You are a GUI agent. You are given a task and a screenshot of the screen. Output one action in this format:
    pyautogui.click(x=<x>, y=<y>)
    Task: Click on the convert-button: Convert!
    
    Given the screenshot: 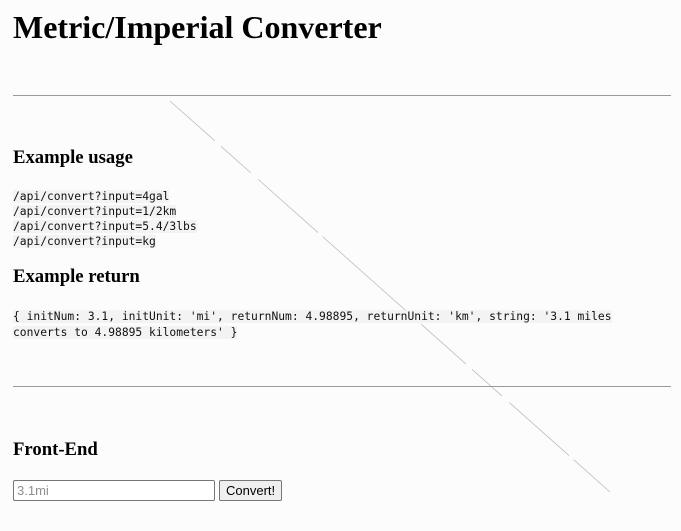 What is the action you would take?
    pyautogui.click(x=251, y=490)
    